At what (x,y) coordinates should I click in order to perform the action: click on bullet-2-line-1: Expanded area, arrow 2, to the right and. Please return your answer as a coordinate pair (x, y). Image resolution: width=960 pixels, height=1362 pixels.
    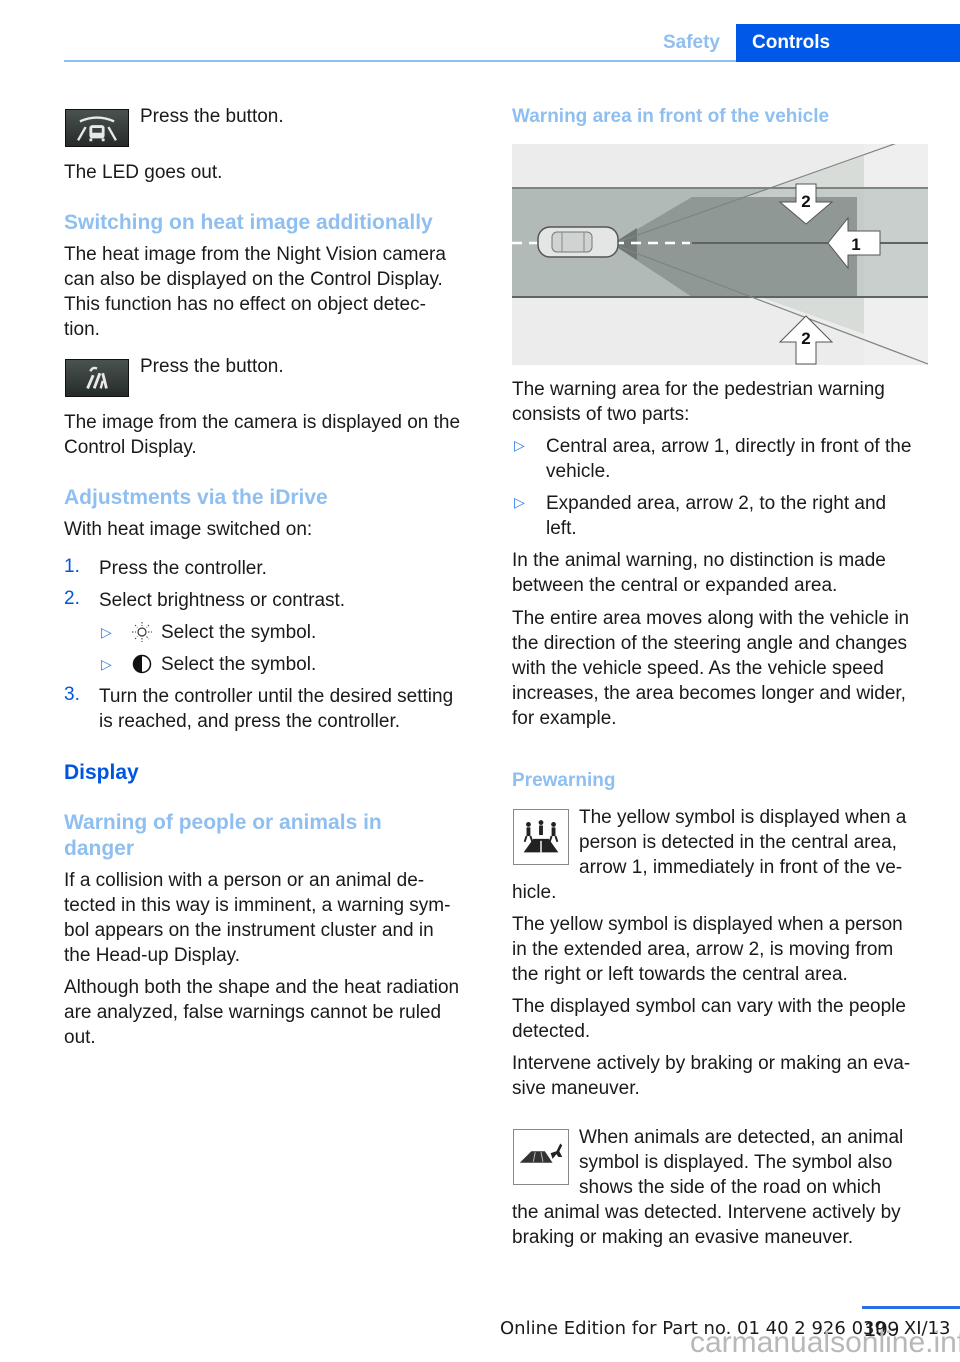
    Looking at the image, I should click on (716, 503).